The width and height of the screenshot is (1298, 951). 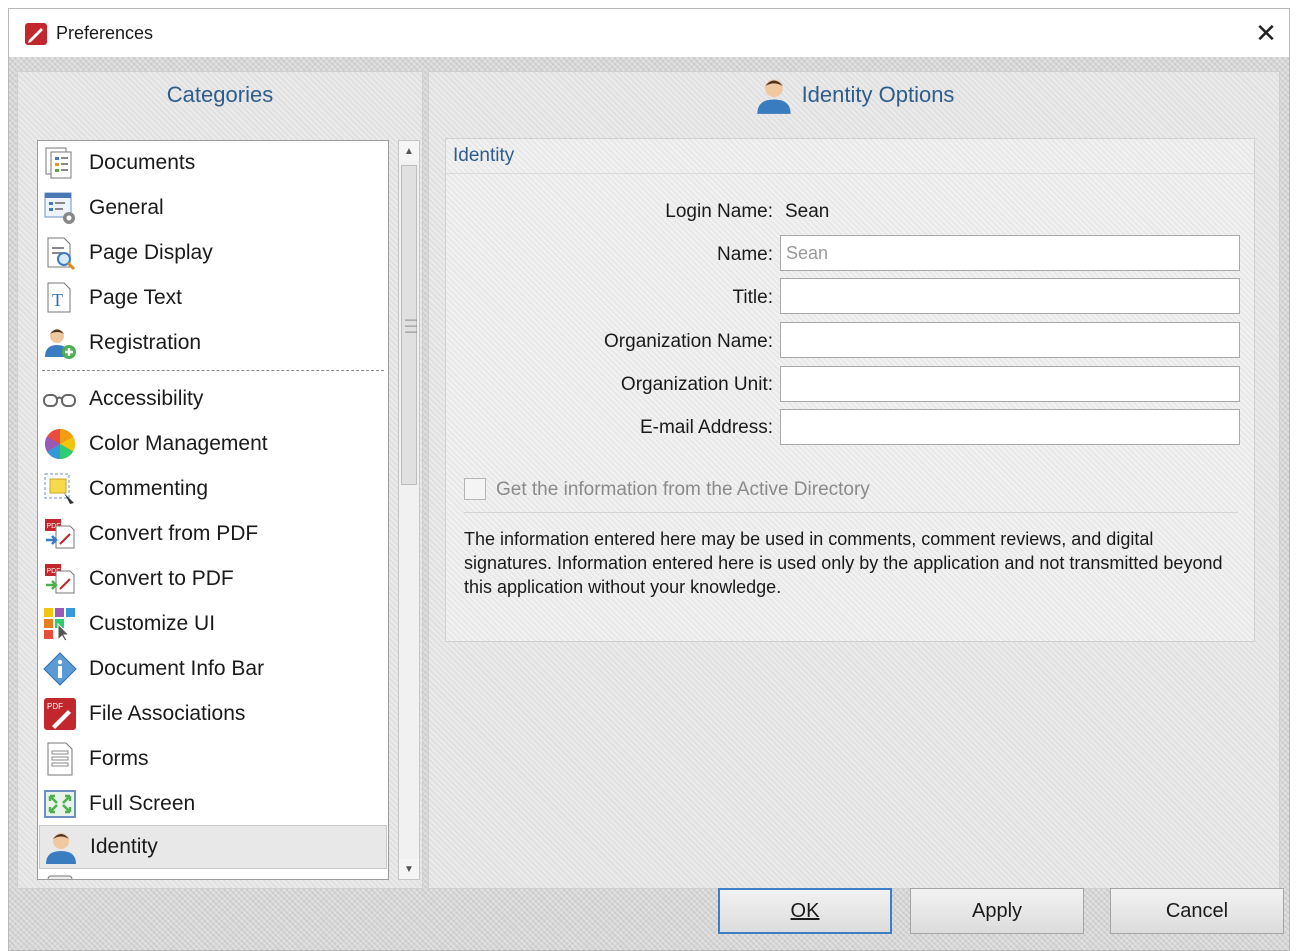 I want to click on scroll-grip-icon: — — —, so click(x=411, y=325).